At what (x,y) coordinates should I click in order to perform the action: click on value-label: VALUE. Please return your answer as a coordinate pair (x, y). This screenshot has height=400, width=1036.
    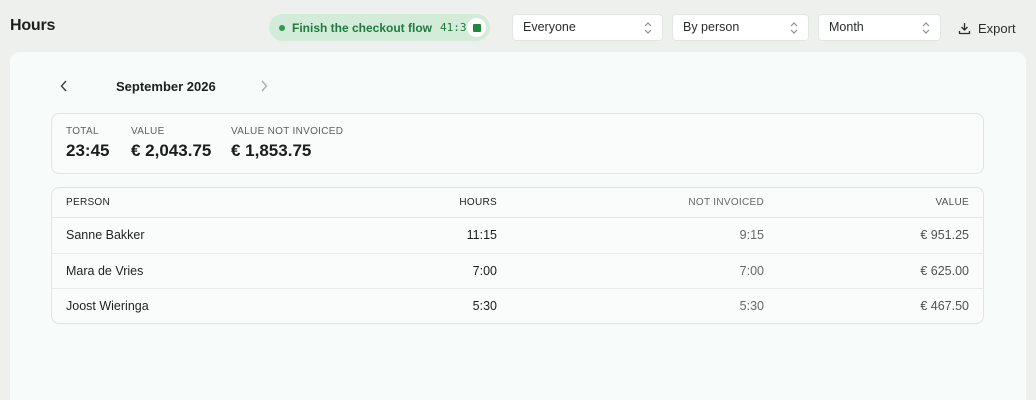
    Looking at the image, I should click on (148, 131).